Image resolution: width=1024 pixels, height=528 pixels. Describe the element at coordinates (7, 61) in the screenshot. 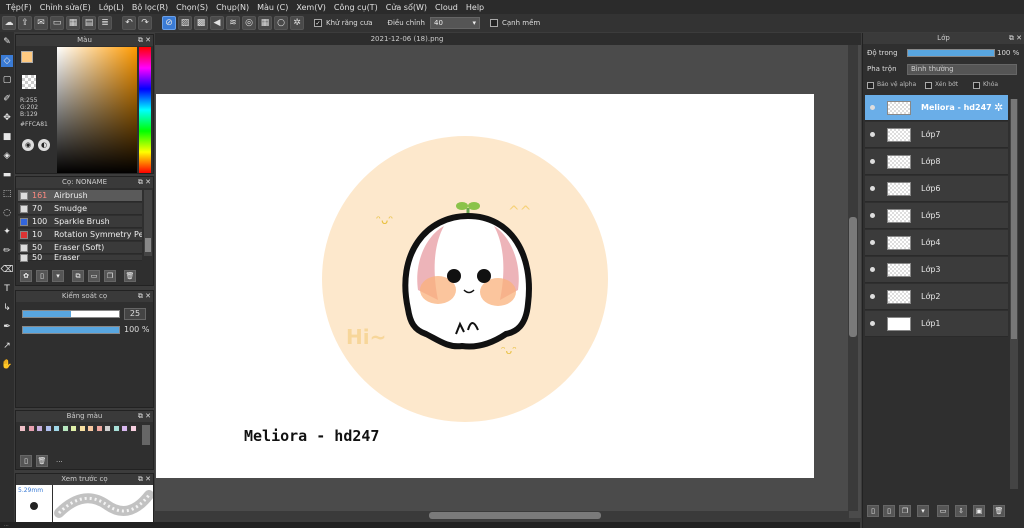

I see `eraser-icon: ◇` at that location.